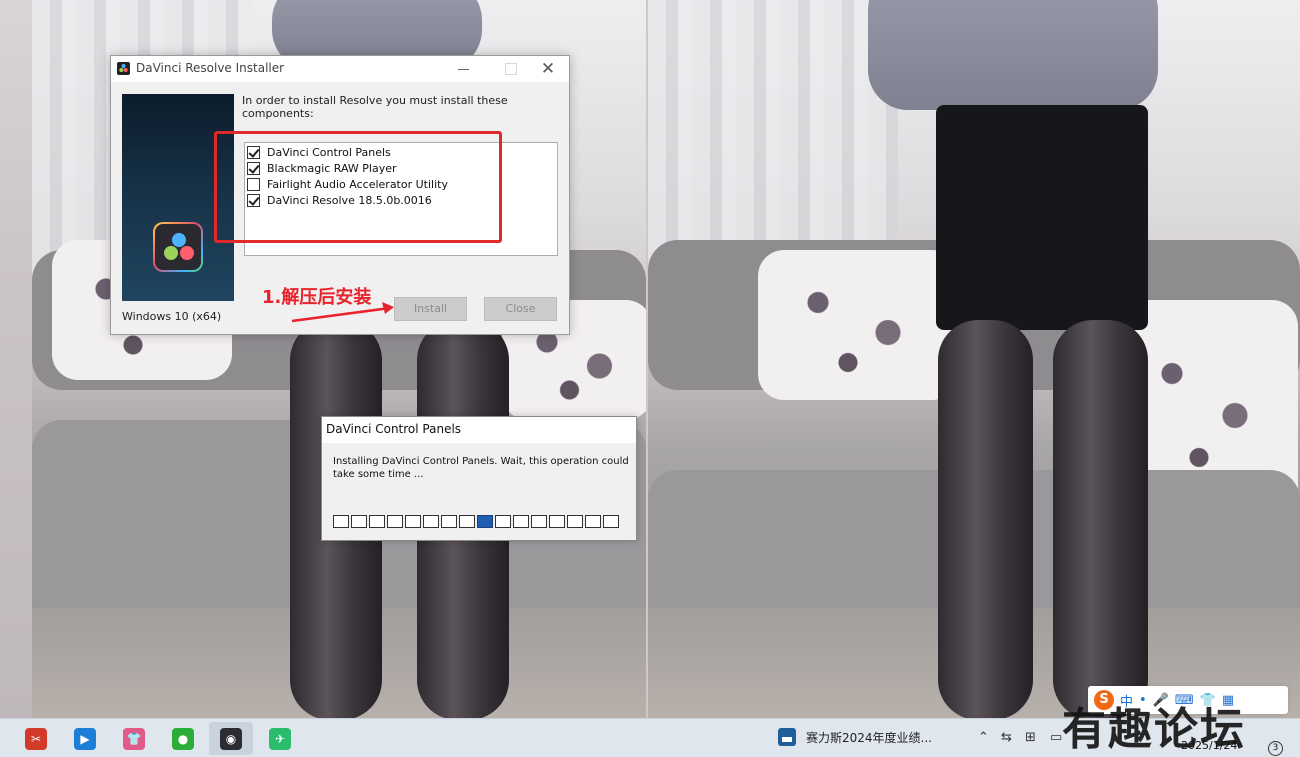 This screenshot has width=1300, height=757. I want to click on close-icon: ✕, so click(548, 69).